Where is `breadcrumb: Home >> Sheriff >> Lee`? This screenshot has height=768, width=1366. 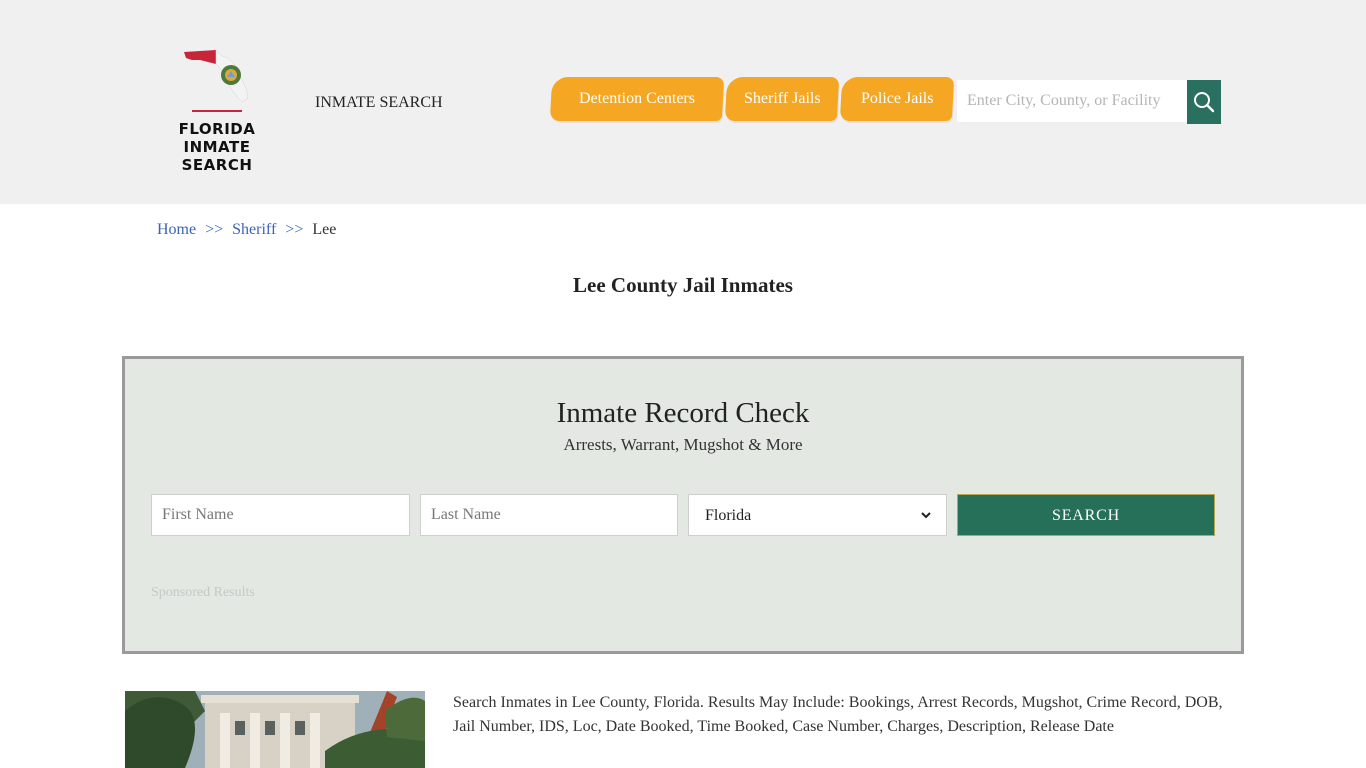
breadcrumb: Home >> Sheriff >> Lee is located at coordinates (246, 230).